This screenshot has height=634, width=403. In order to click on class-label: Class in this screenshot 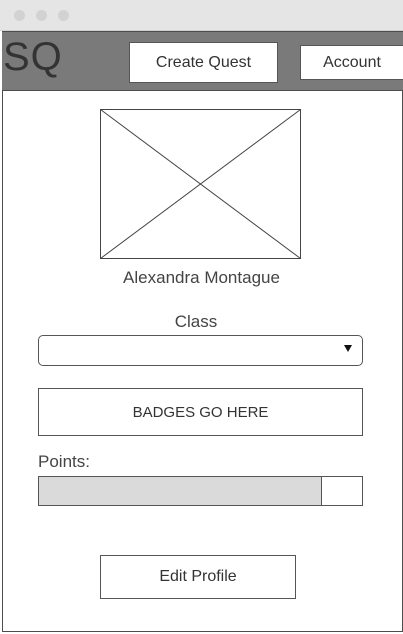, I will do `click(196, 321)`.